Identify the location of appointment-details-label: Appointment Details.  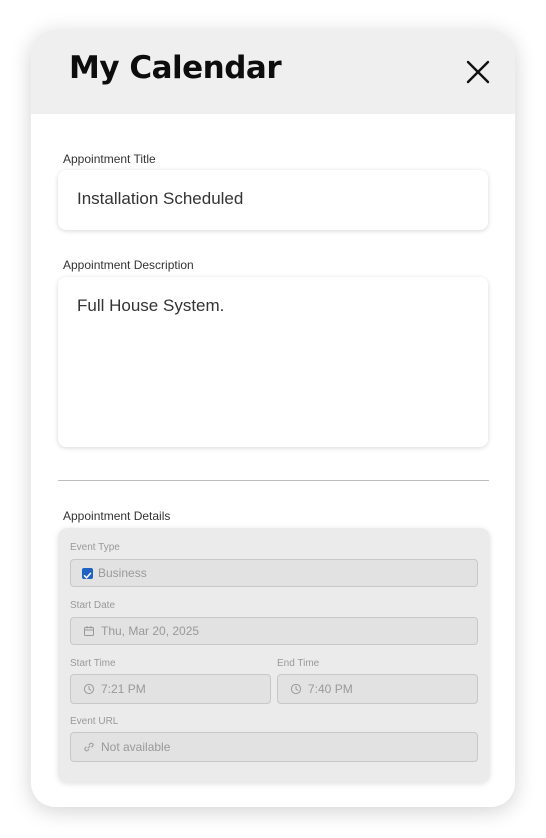
(117, 516).